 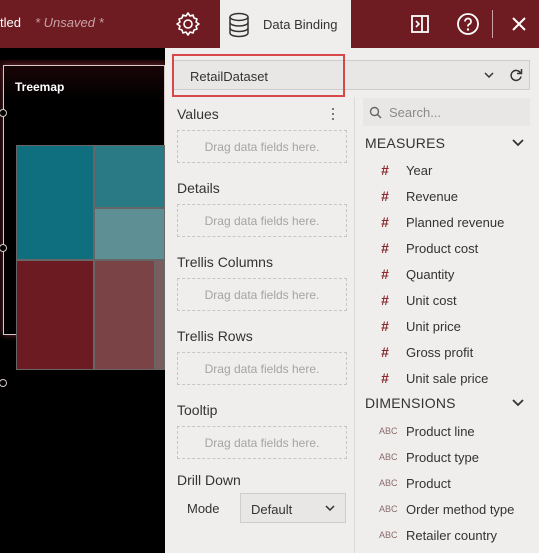 I want to click on field-measure: # Year, so click(x=405, y=170).